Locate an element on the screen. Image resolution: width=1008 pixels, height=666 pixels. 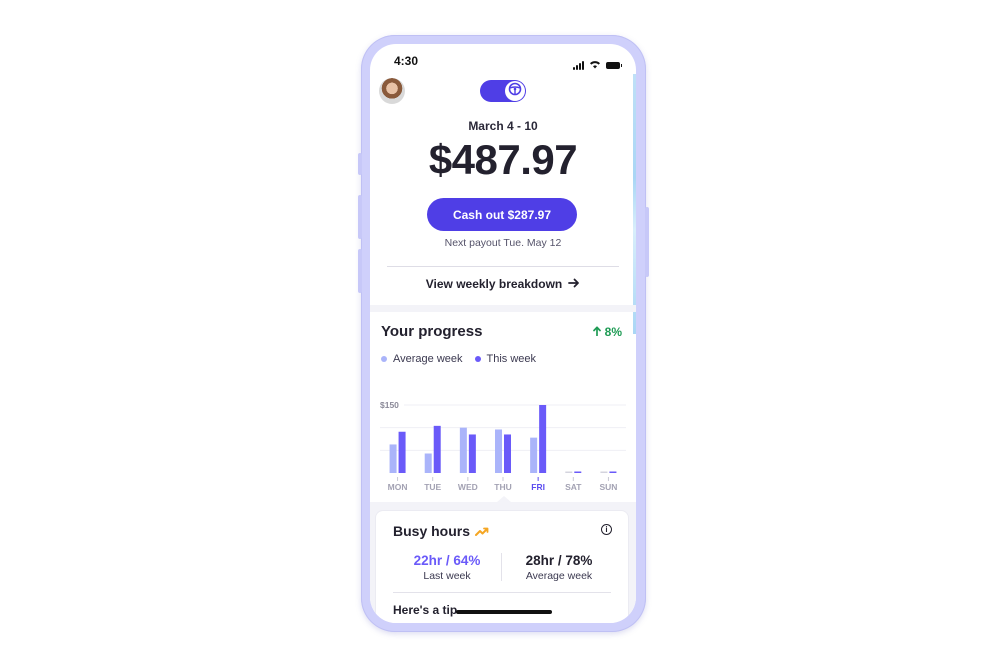
bar-this-week-sun is located at coordinates (613, 472).